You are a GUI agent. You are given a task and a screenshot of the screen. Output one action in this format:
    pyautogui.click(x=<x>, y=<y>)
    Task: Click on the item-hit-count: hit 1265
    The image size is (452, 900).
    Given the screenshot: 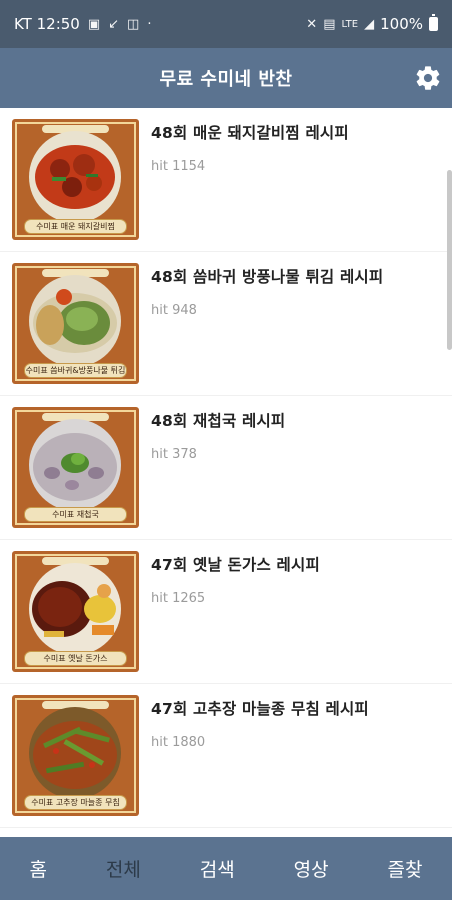 What is the action you would take?
    pyautogui.click(x=178, y=598)
    